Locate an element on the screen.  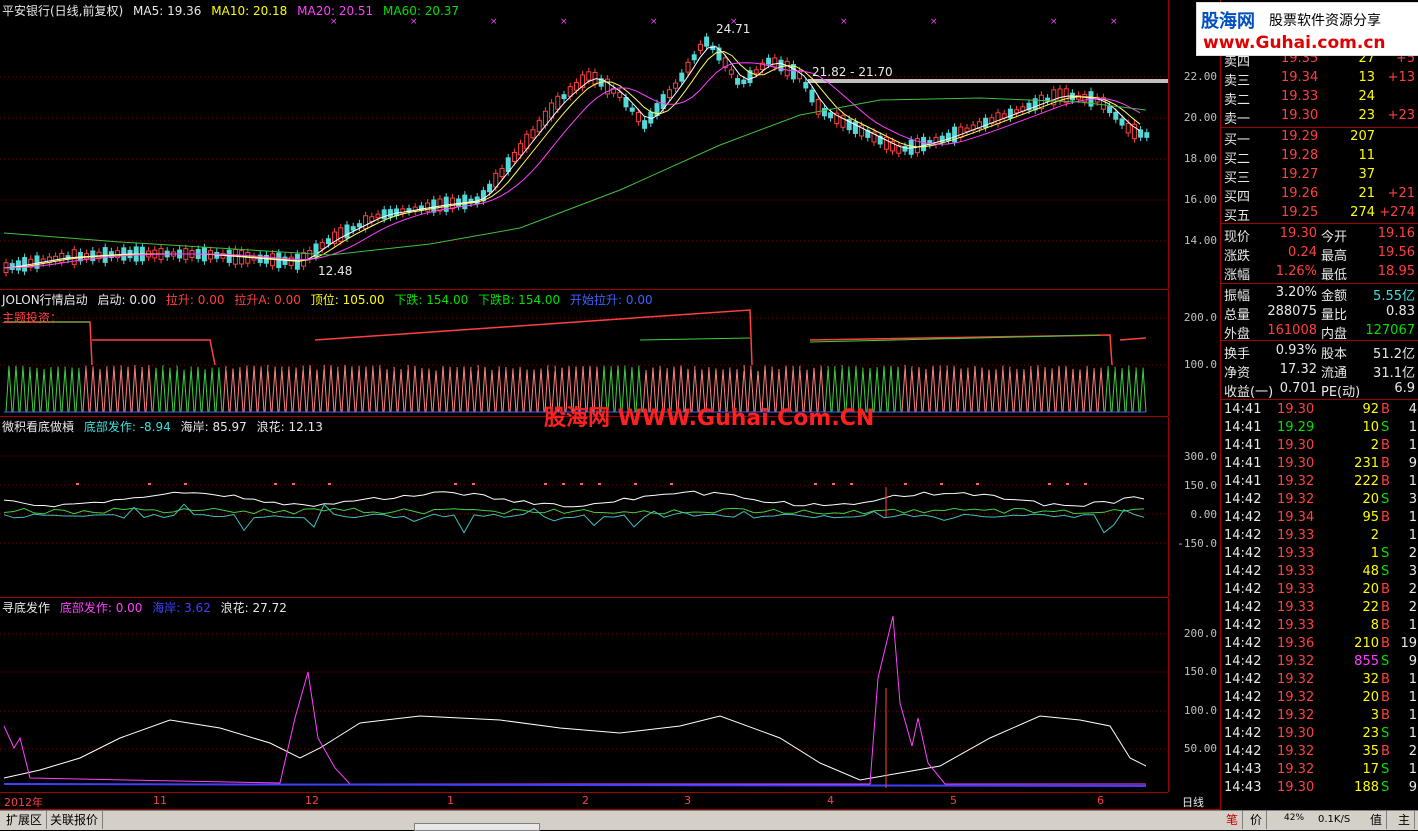
trade-volume: 35 is located at coordinates (1370, 751).